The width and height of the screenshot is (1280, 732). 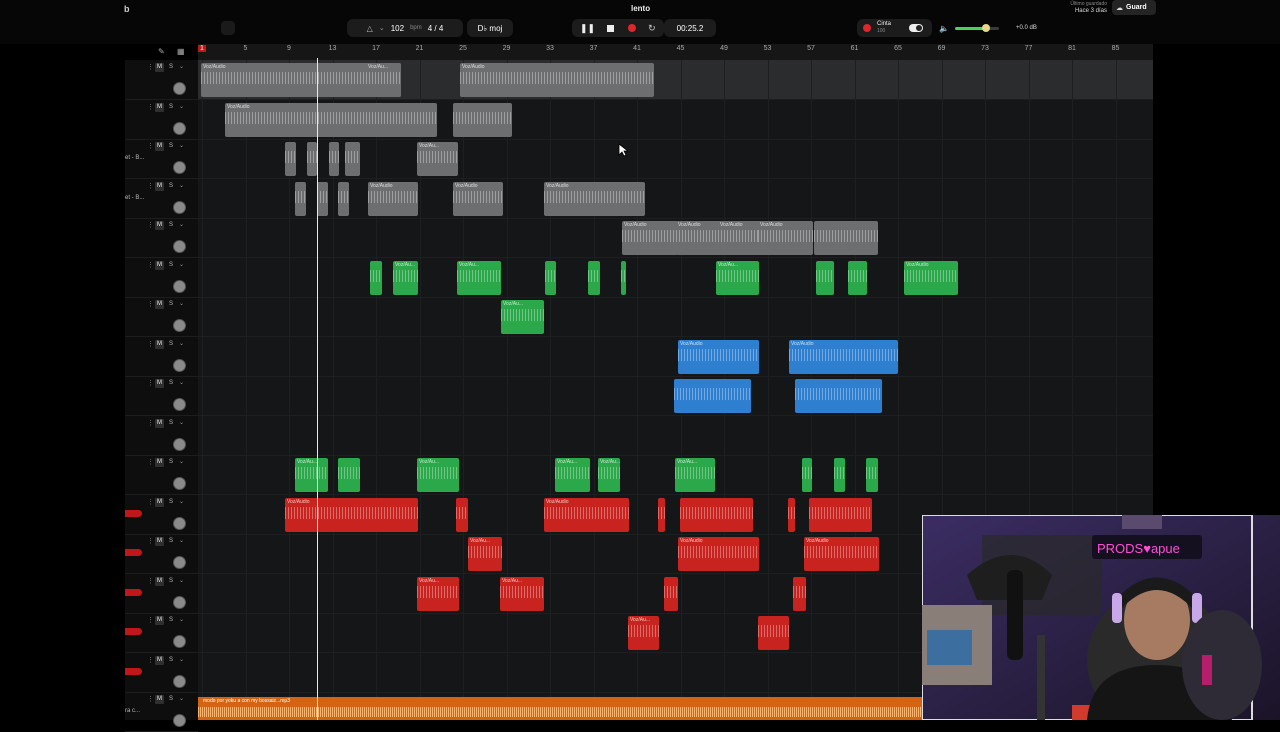 What do you see at coordinates (985, 48) in the screenshot?
I see `ruler-marker: 73` at bounding box center [985, 48].